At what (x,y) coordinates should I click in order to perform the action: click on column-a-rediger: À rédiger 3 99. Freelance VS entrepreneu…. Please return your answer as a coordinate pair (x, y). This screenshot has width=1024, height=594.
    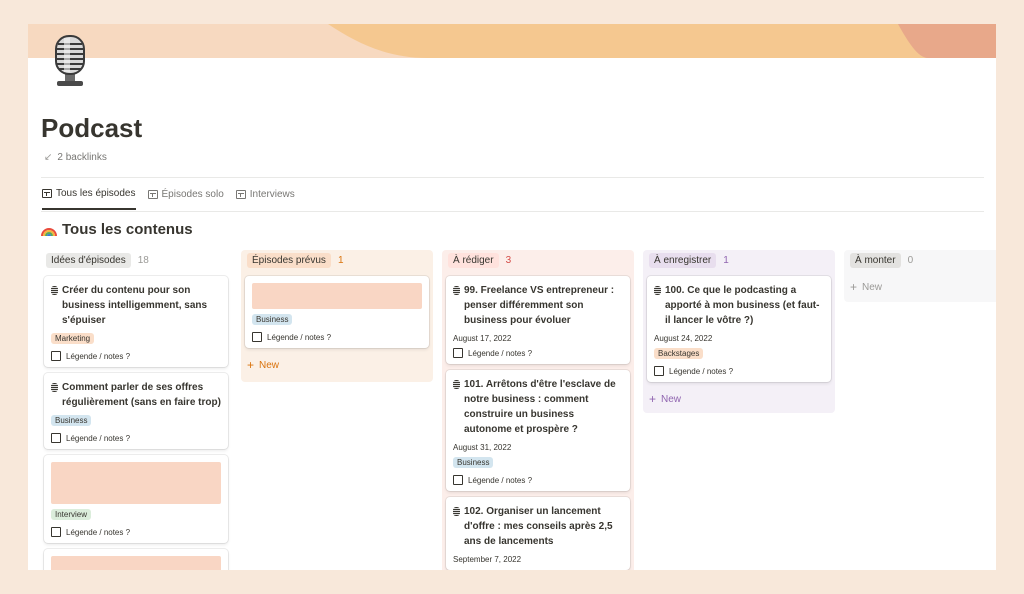
    Looking at the image, I should click on (538, 410).